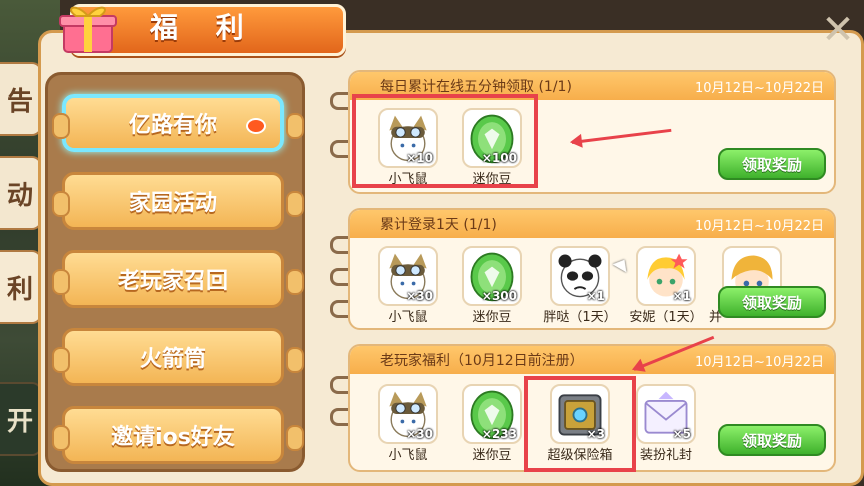  Describe the element at coordinates (172, 281) in the screenshot. I see `nav-item-label: 老玩家召回` at that location.